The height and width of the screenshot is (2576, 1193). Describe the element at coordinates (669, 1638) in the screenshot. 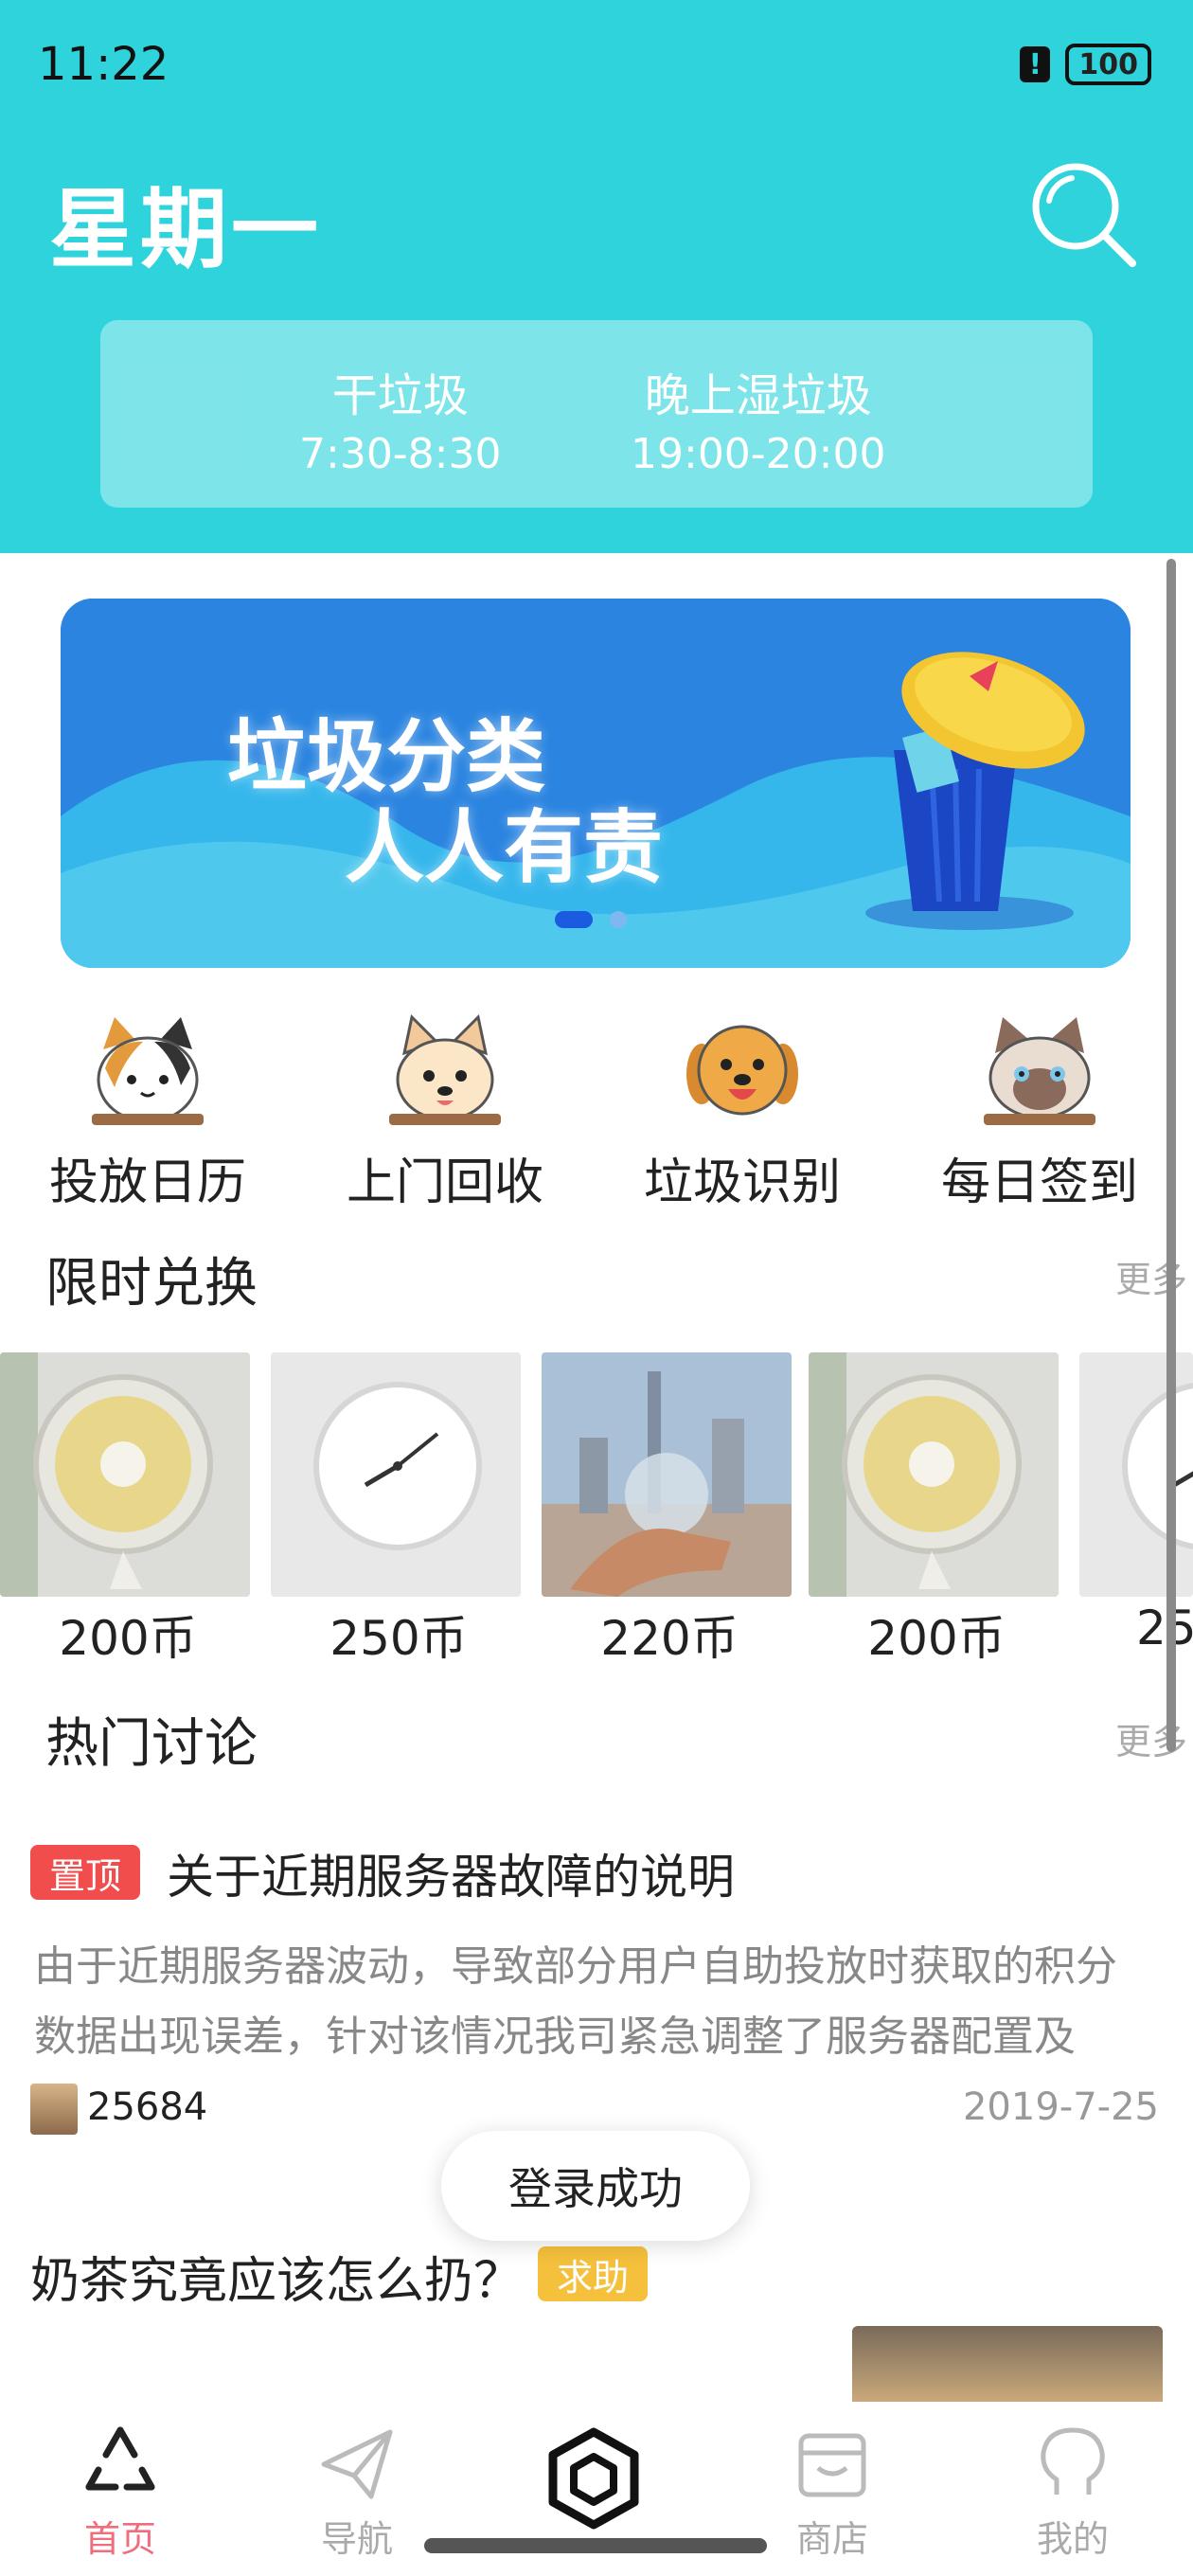

I see `product-price: 220币` at that location.